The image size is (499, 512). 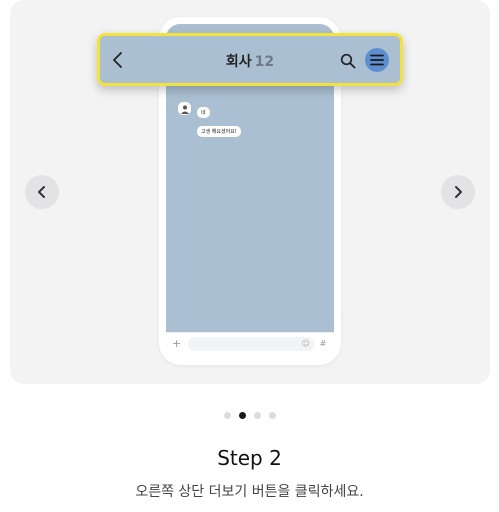 I want to click on carousel-prev-button, so click(x=42, y=192).